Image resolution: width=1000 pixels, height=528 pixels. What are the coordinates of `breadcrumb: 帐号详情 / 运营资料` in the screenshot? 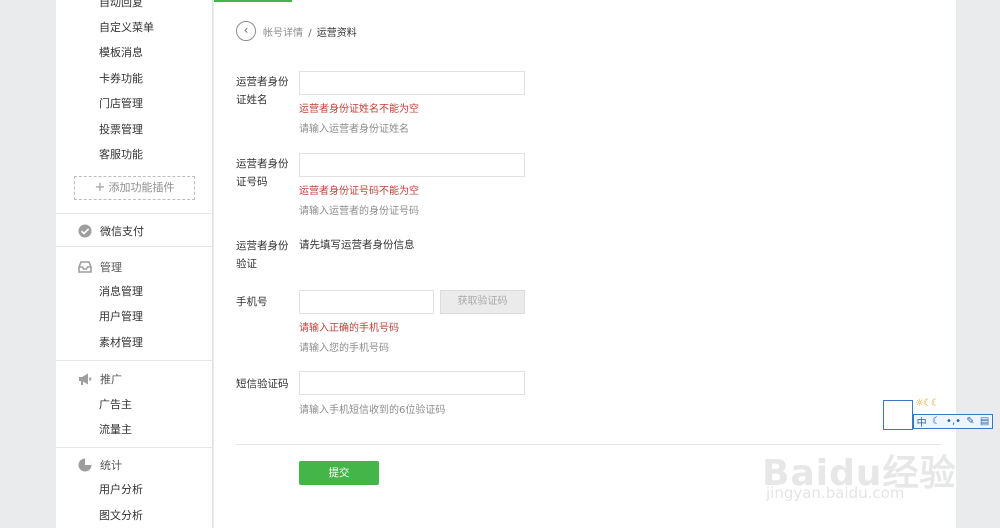 It's located at (310, 31).